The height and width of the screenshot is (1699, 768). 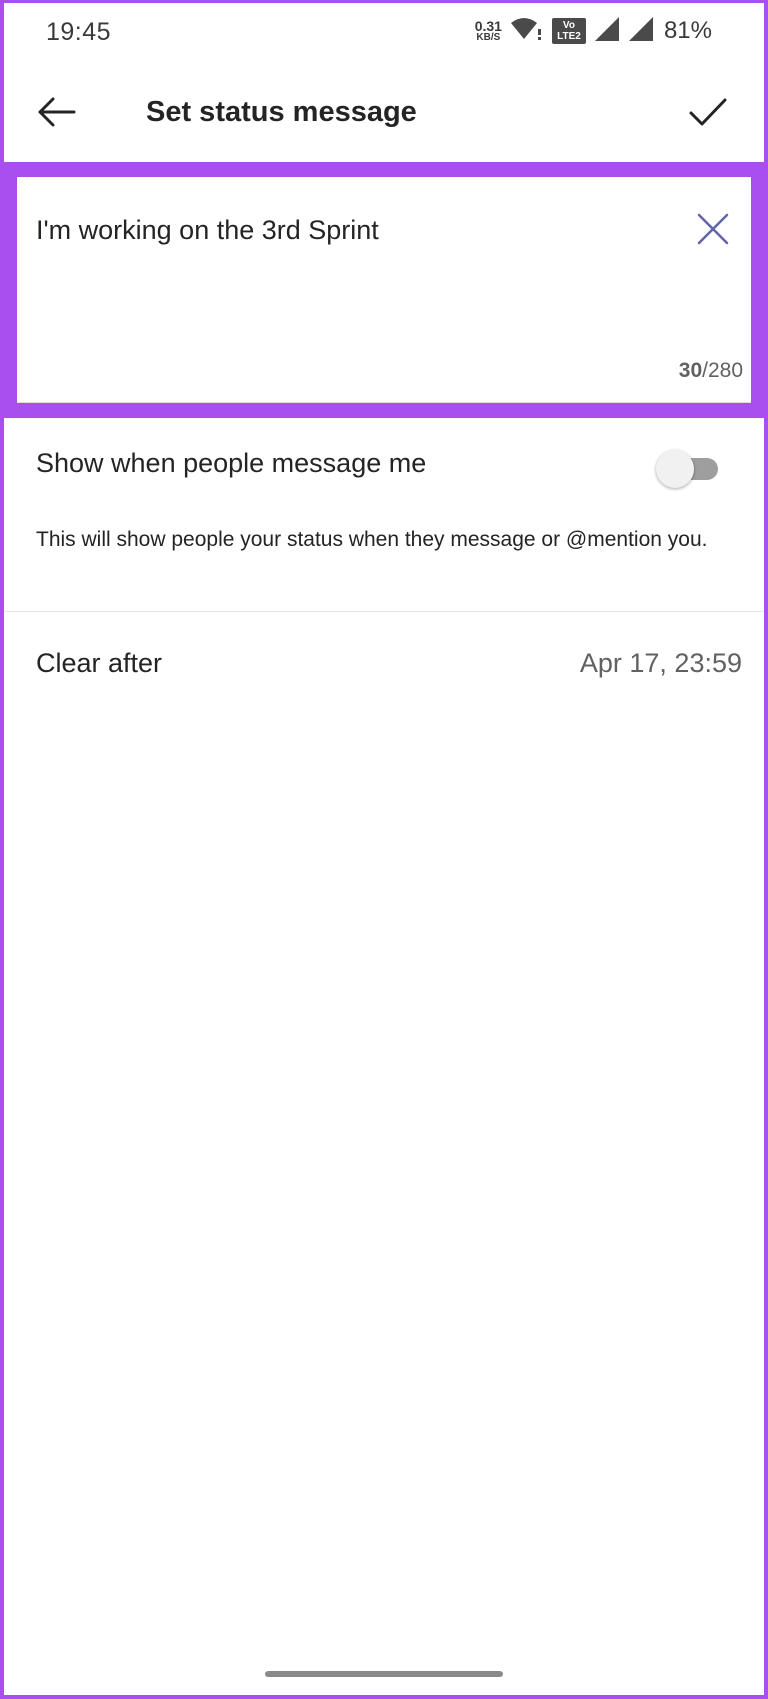 I want to click on clear-message-button, so click(x=713, y=231).